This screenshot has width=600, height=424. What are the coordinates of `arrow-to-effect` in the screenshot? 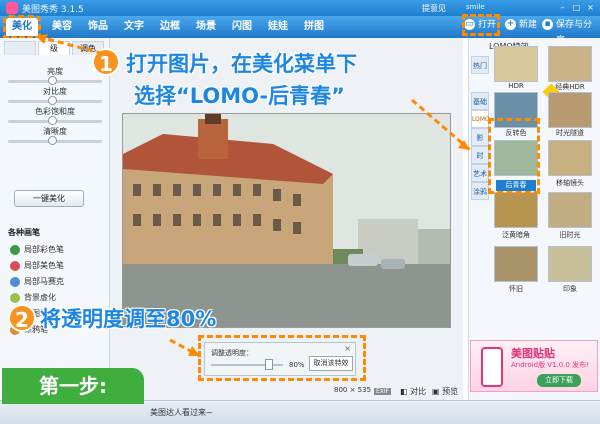 It's located at (441, 125).